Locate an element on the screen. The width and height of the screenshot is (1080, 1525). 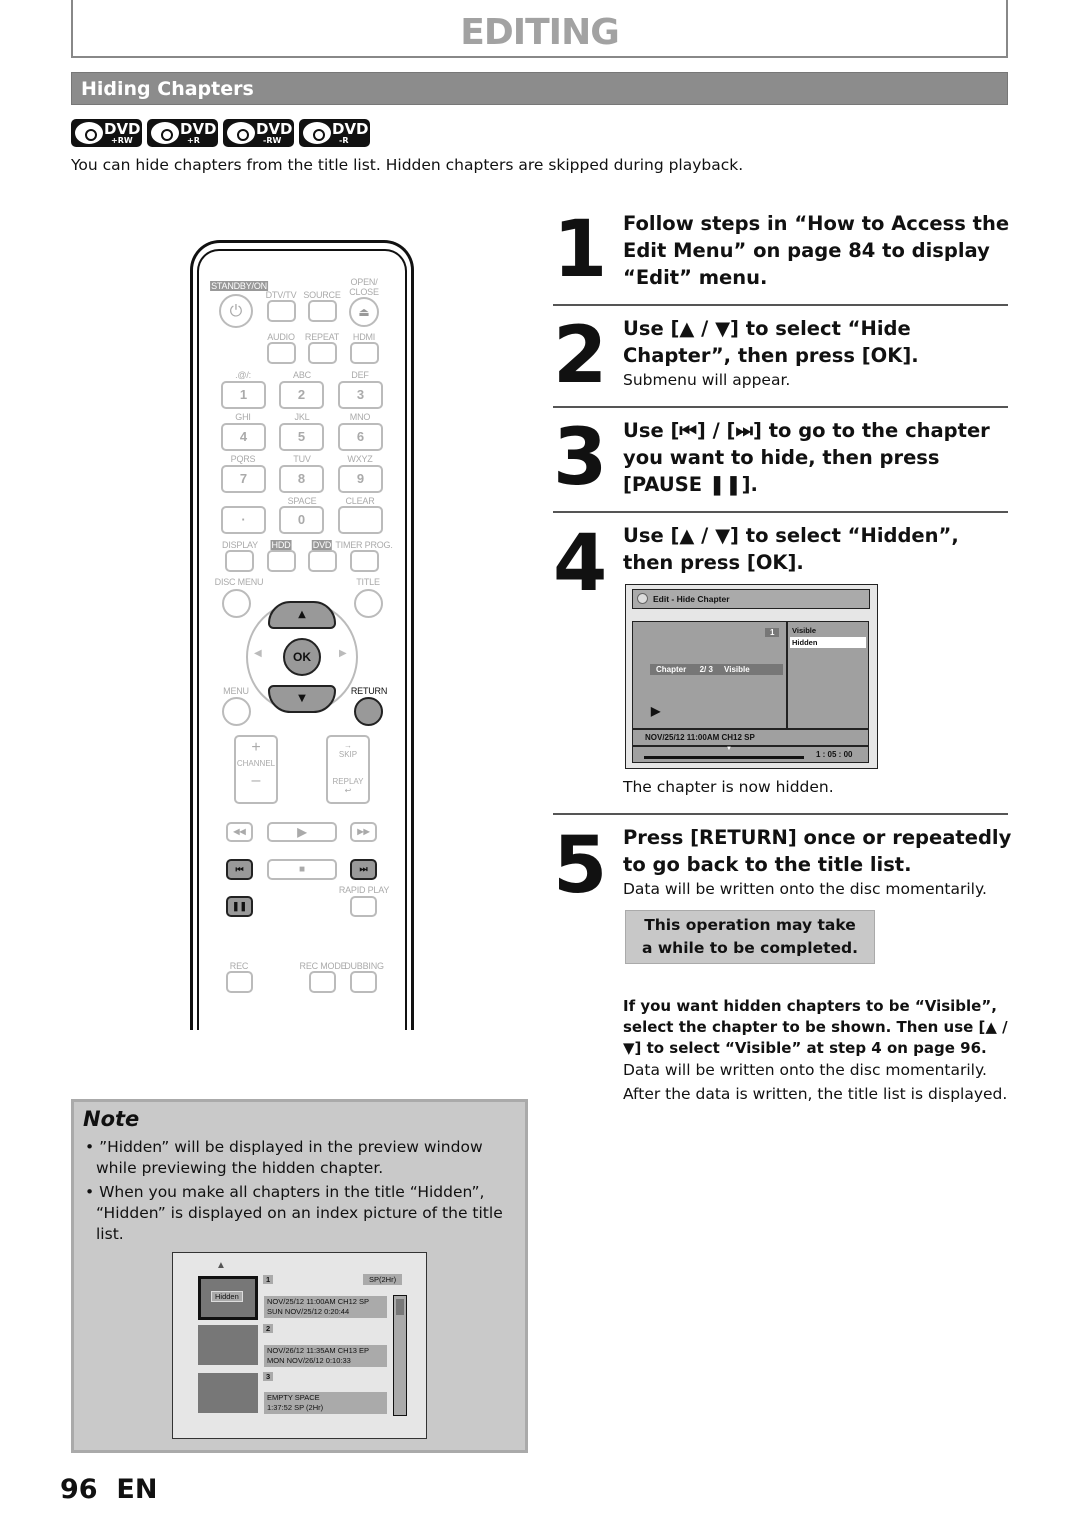
dvd-button is located at coordinates (322, 561).